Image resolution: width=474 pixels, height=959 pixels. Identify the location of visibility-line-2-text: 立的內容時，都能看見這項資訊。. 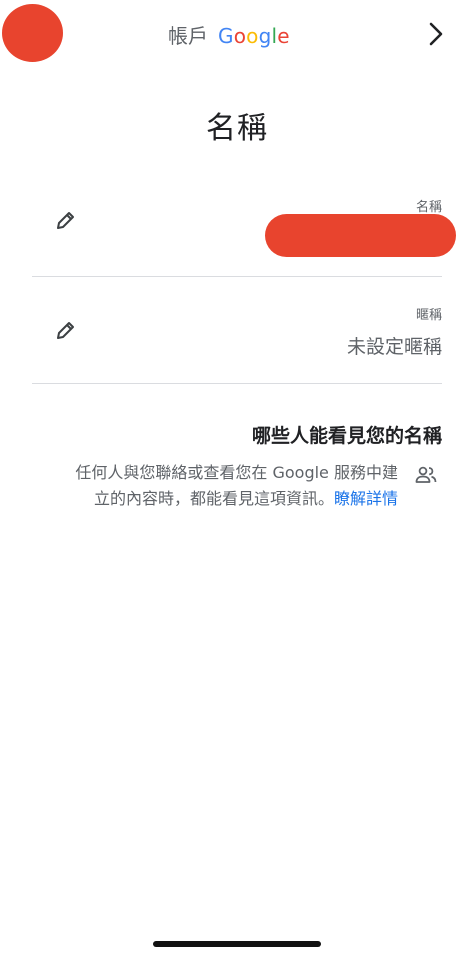
(213, 498).